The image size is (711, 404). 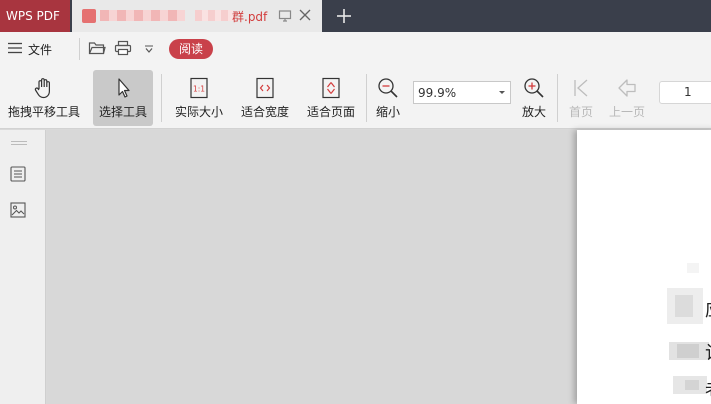 What do you see at coordinates (580, 112) in the screenshot?
I see `first-page-label: 首页` at bounding box center [580, 112].